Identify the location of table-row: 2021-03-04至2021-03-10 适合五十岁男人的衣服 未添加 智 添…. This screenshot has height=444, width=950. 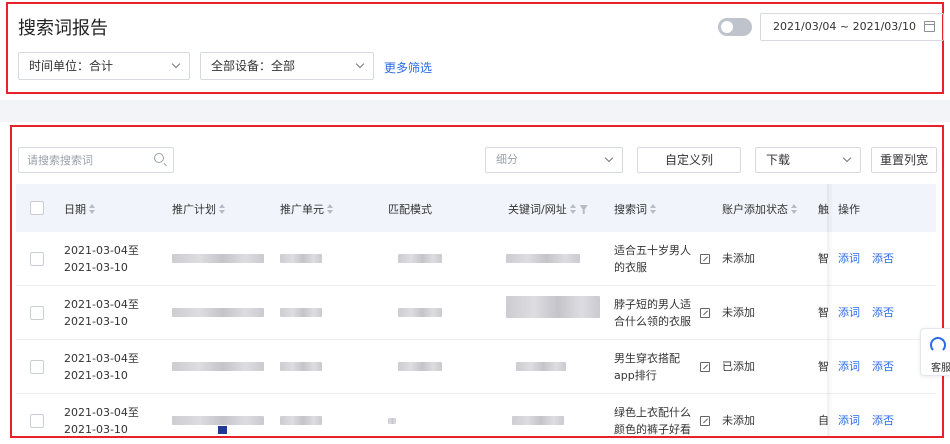
(476, 259).